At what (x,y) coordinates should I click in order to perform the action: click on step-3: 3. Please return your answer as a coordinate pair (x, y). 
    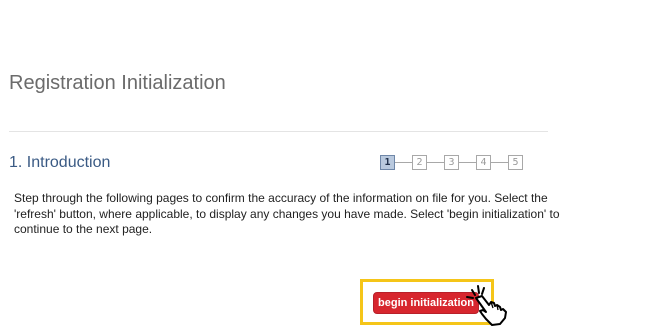
    Looking at the image, I should click on (451, 162).